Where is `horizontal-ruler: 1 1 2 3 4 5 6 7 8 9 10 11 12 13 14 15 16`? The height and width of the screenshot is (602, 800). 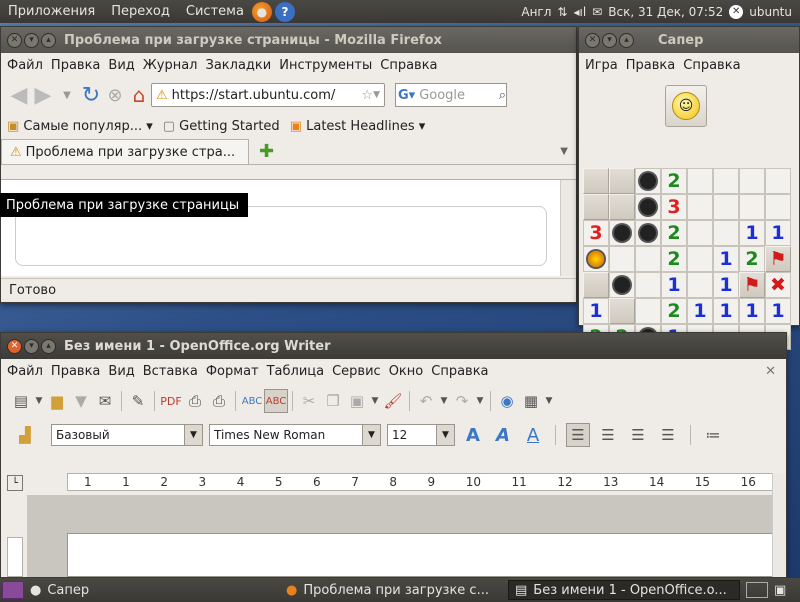
horizontal-ruler: 1 1 2 3 4 5 6 7 8 9 10 11 12 13 14 15 16 is located at coordinates (420, 482).